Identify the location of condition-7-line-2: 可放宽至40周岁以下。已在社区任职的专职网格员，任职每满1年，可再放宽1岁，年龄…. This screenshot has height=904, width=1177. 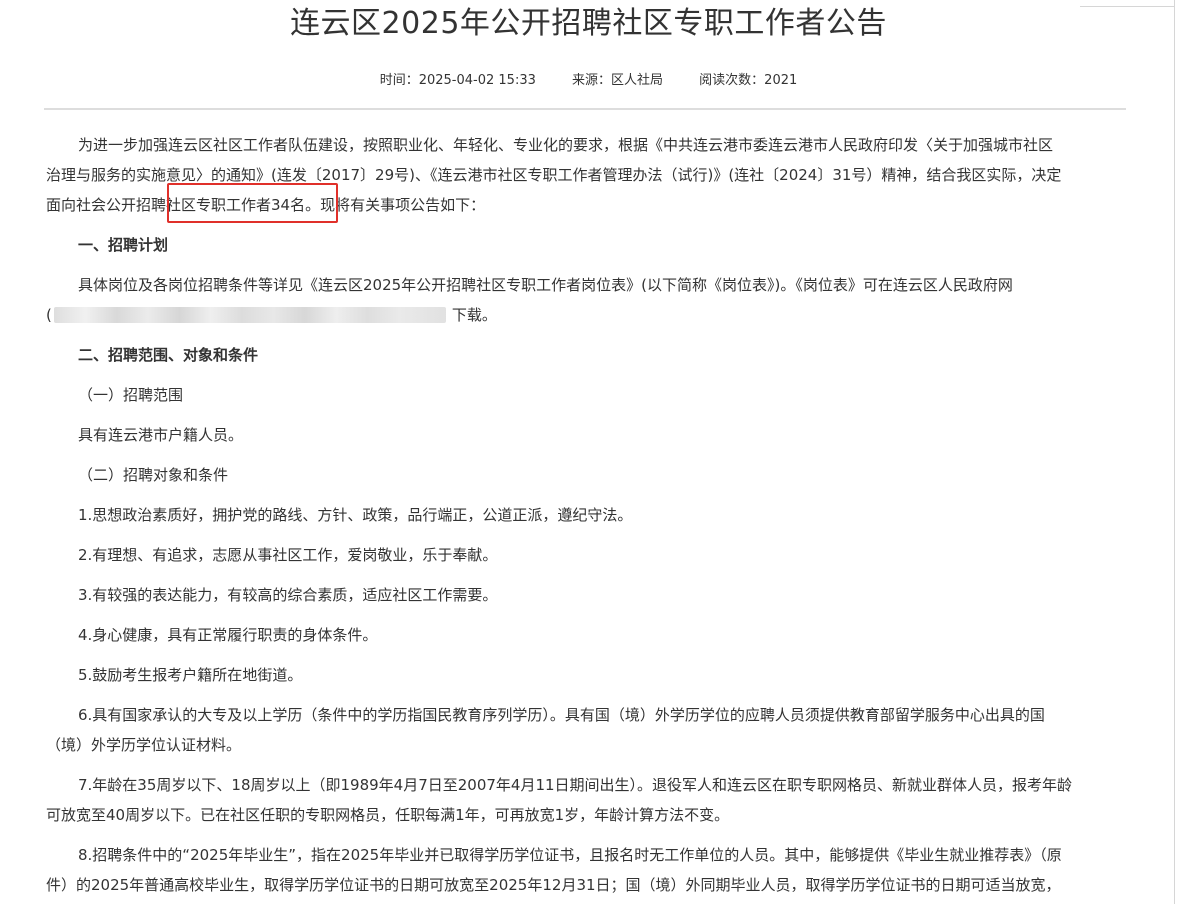
(585, 815).